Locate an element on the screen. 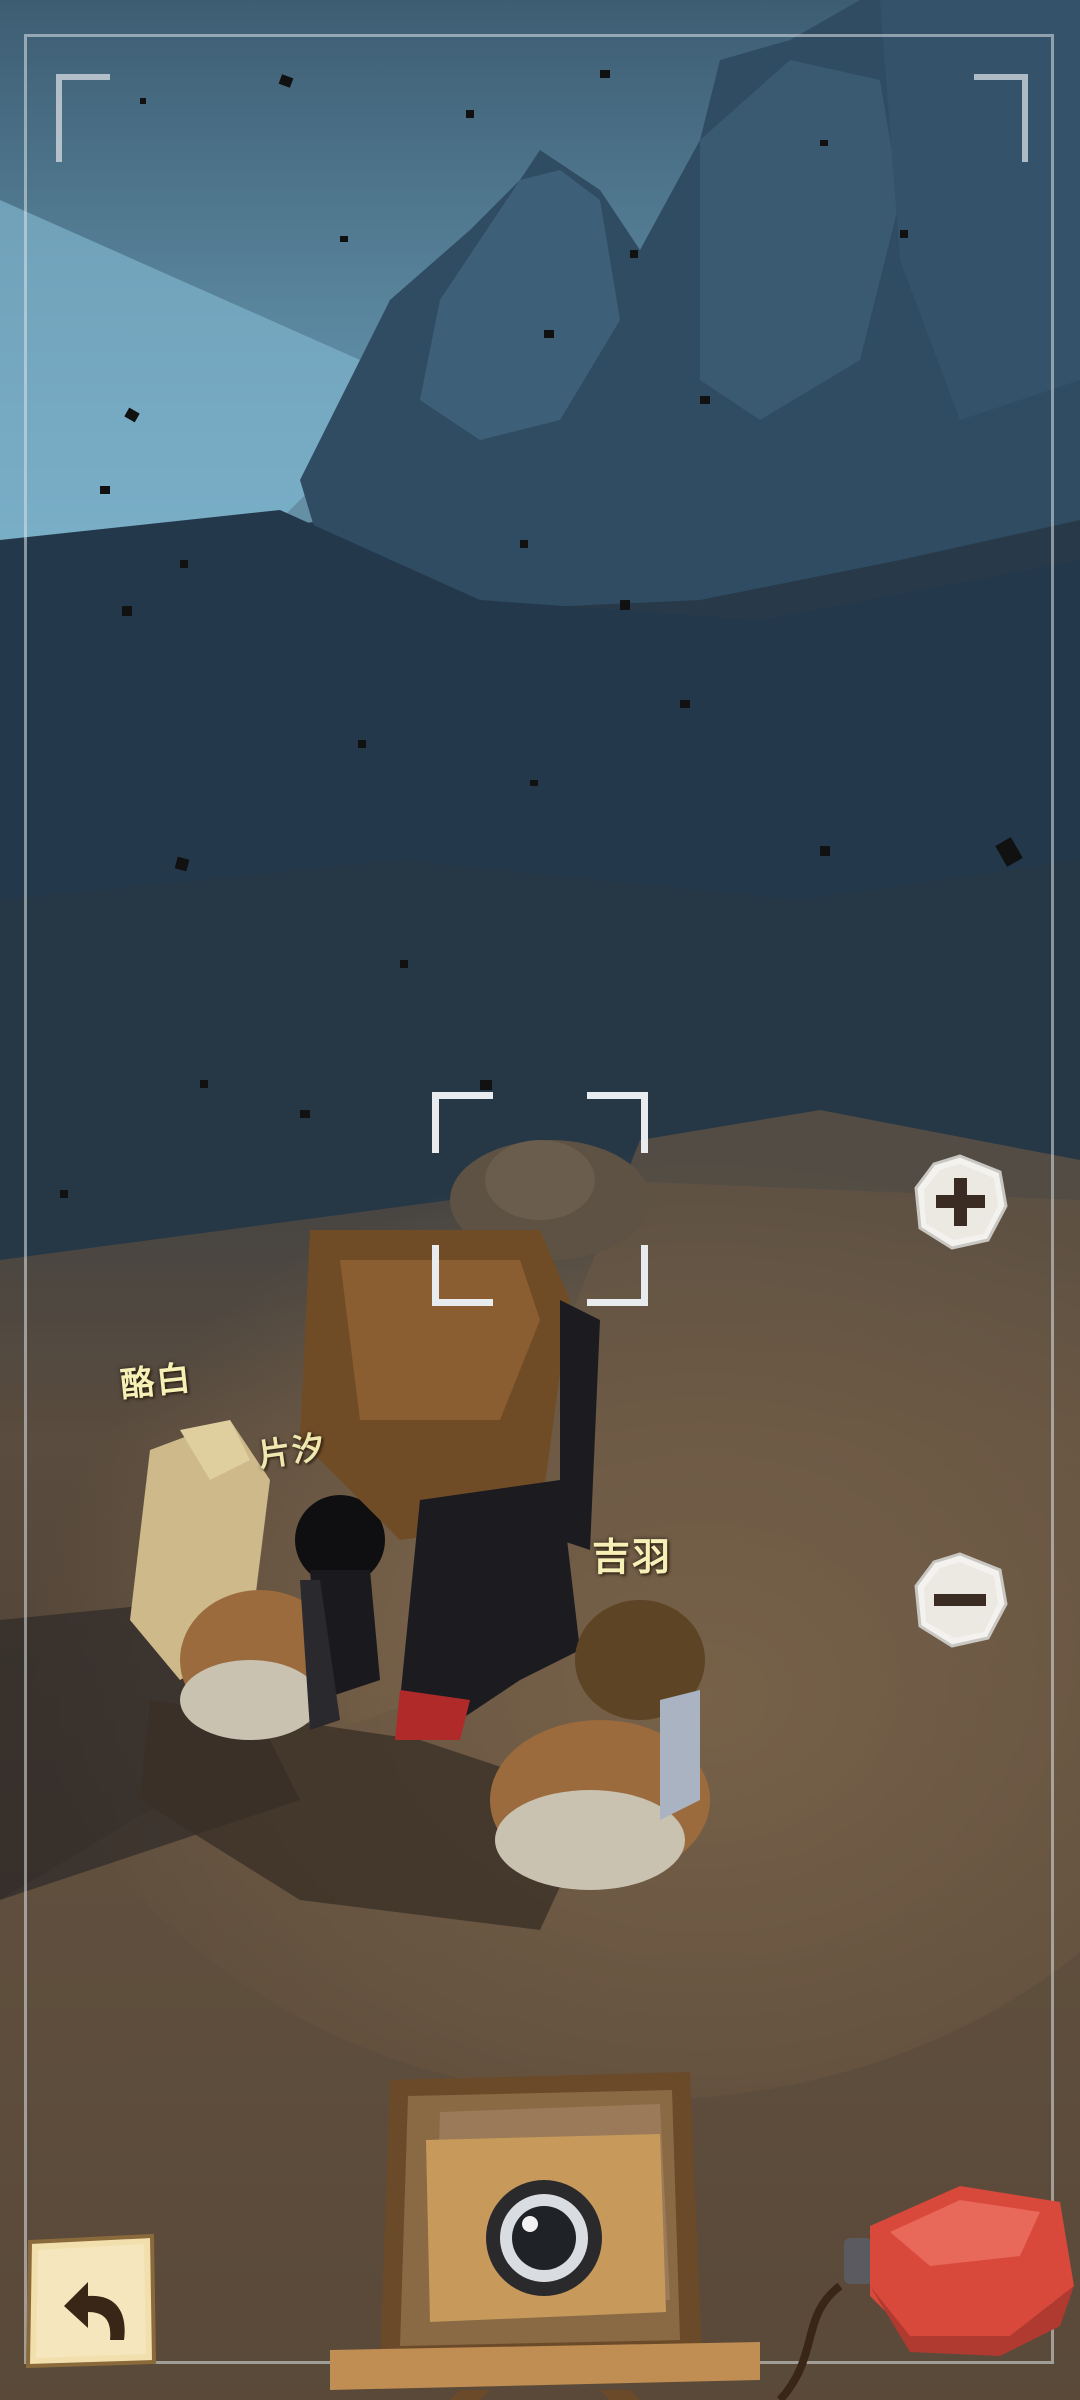  camera-shutter-button is located at coordinates (545, 2230).